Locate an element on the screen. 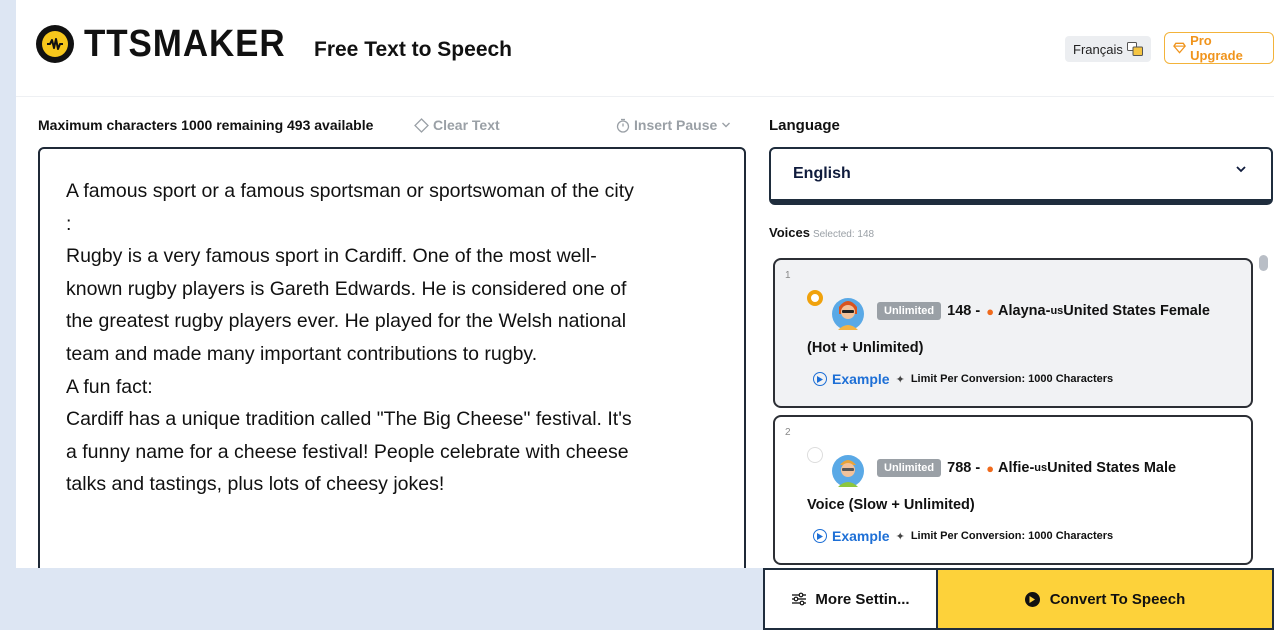 This screenshot has width=1274, height=630. insert-pause-dropdown: Insert Pause is located at coordinates (673, 125).